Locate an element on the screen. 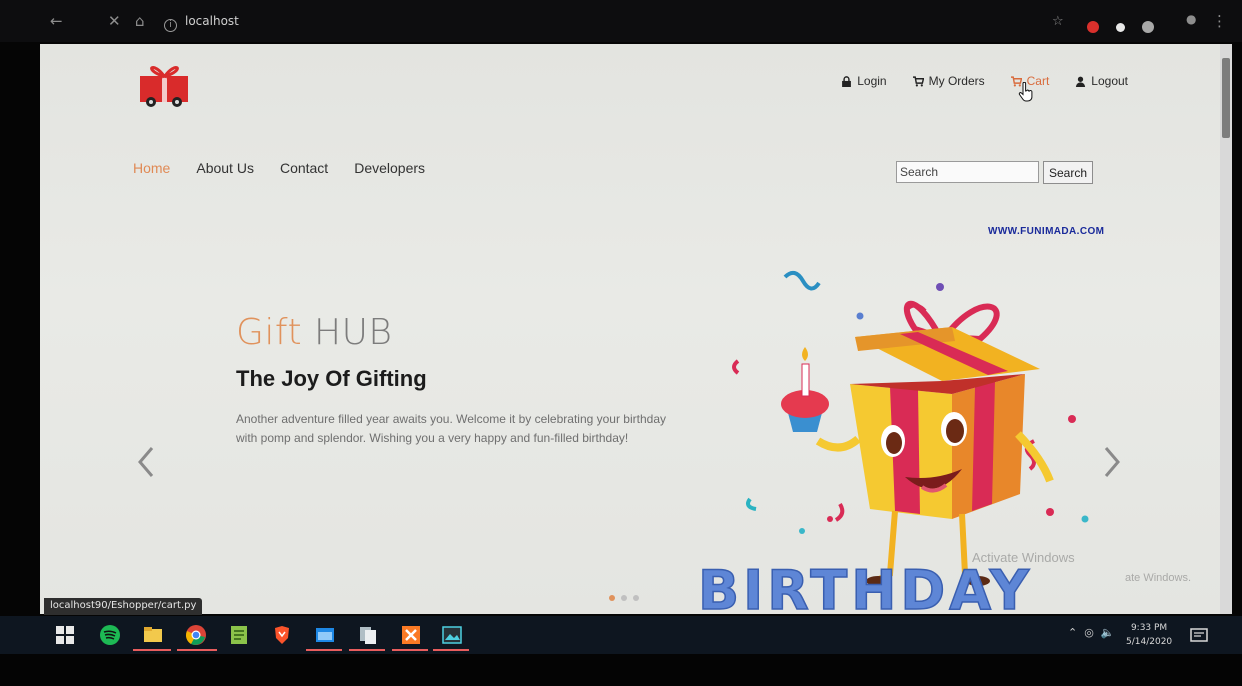  spotify-icon is located at coordinates (110, 635).